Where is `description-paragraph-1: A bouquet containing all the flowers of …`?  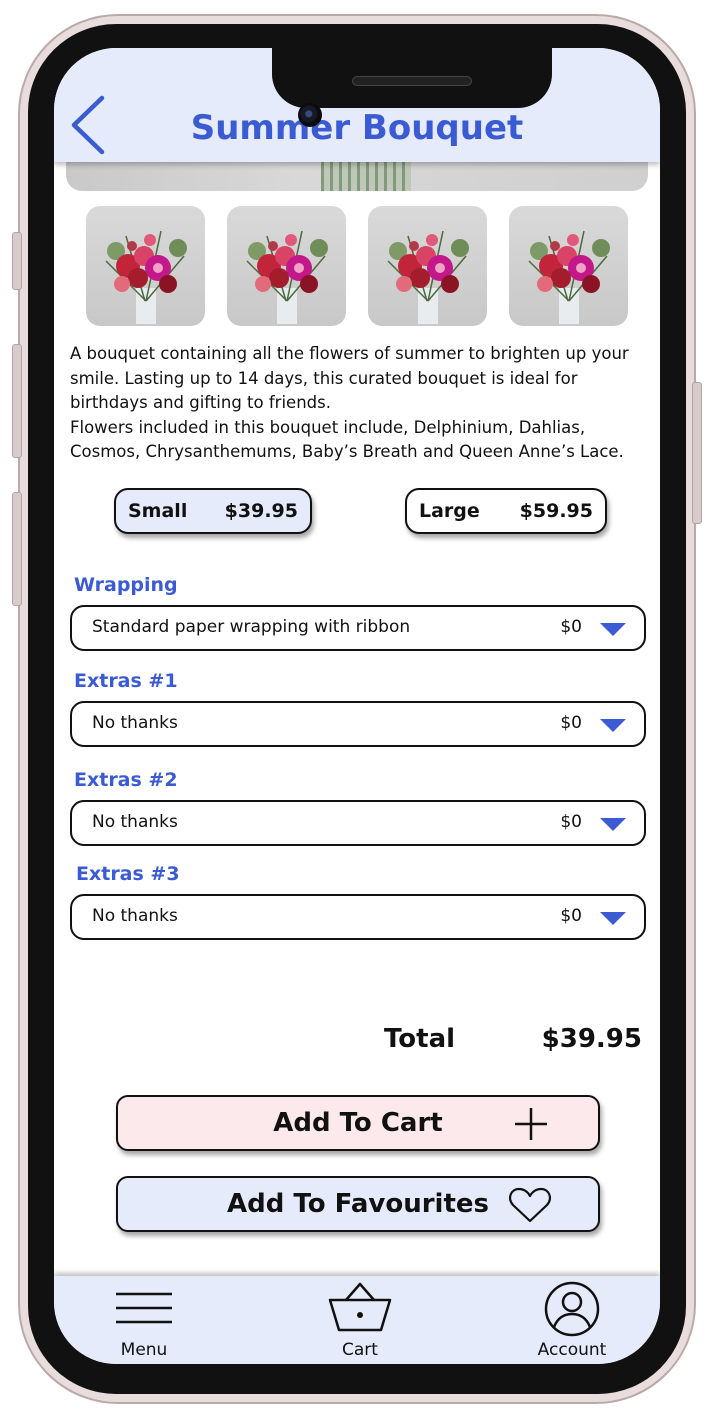
description-paragraph-1: A bouquet containing all the flowers of … is located at coordinates (349, 378).